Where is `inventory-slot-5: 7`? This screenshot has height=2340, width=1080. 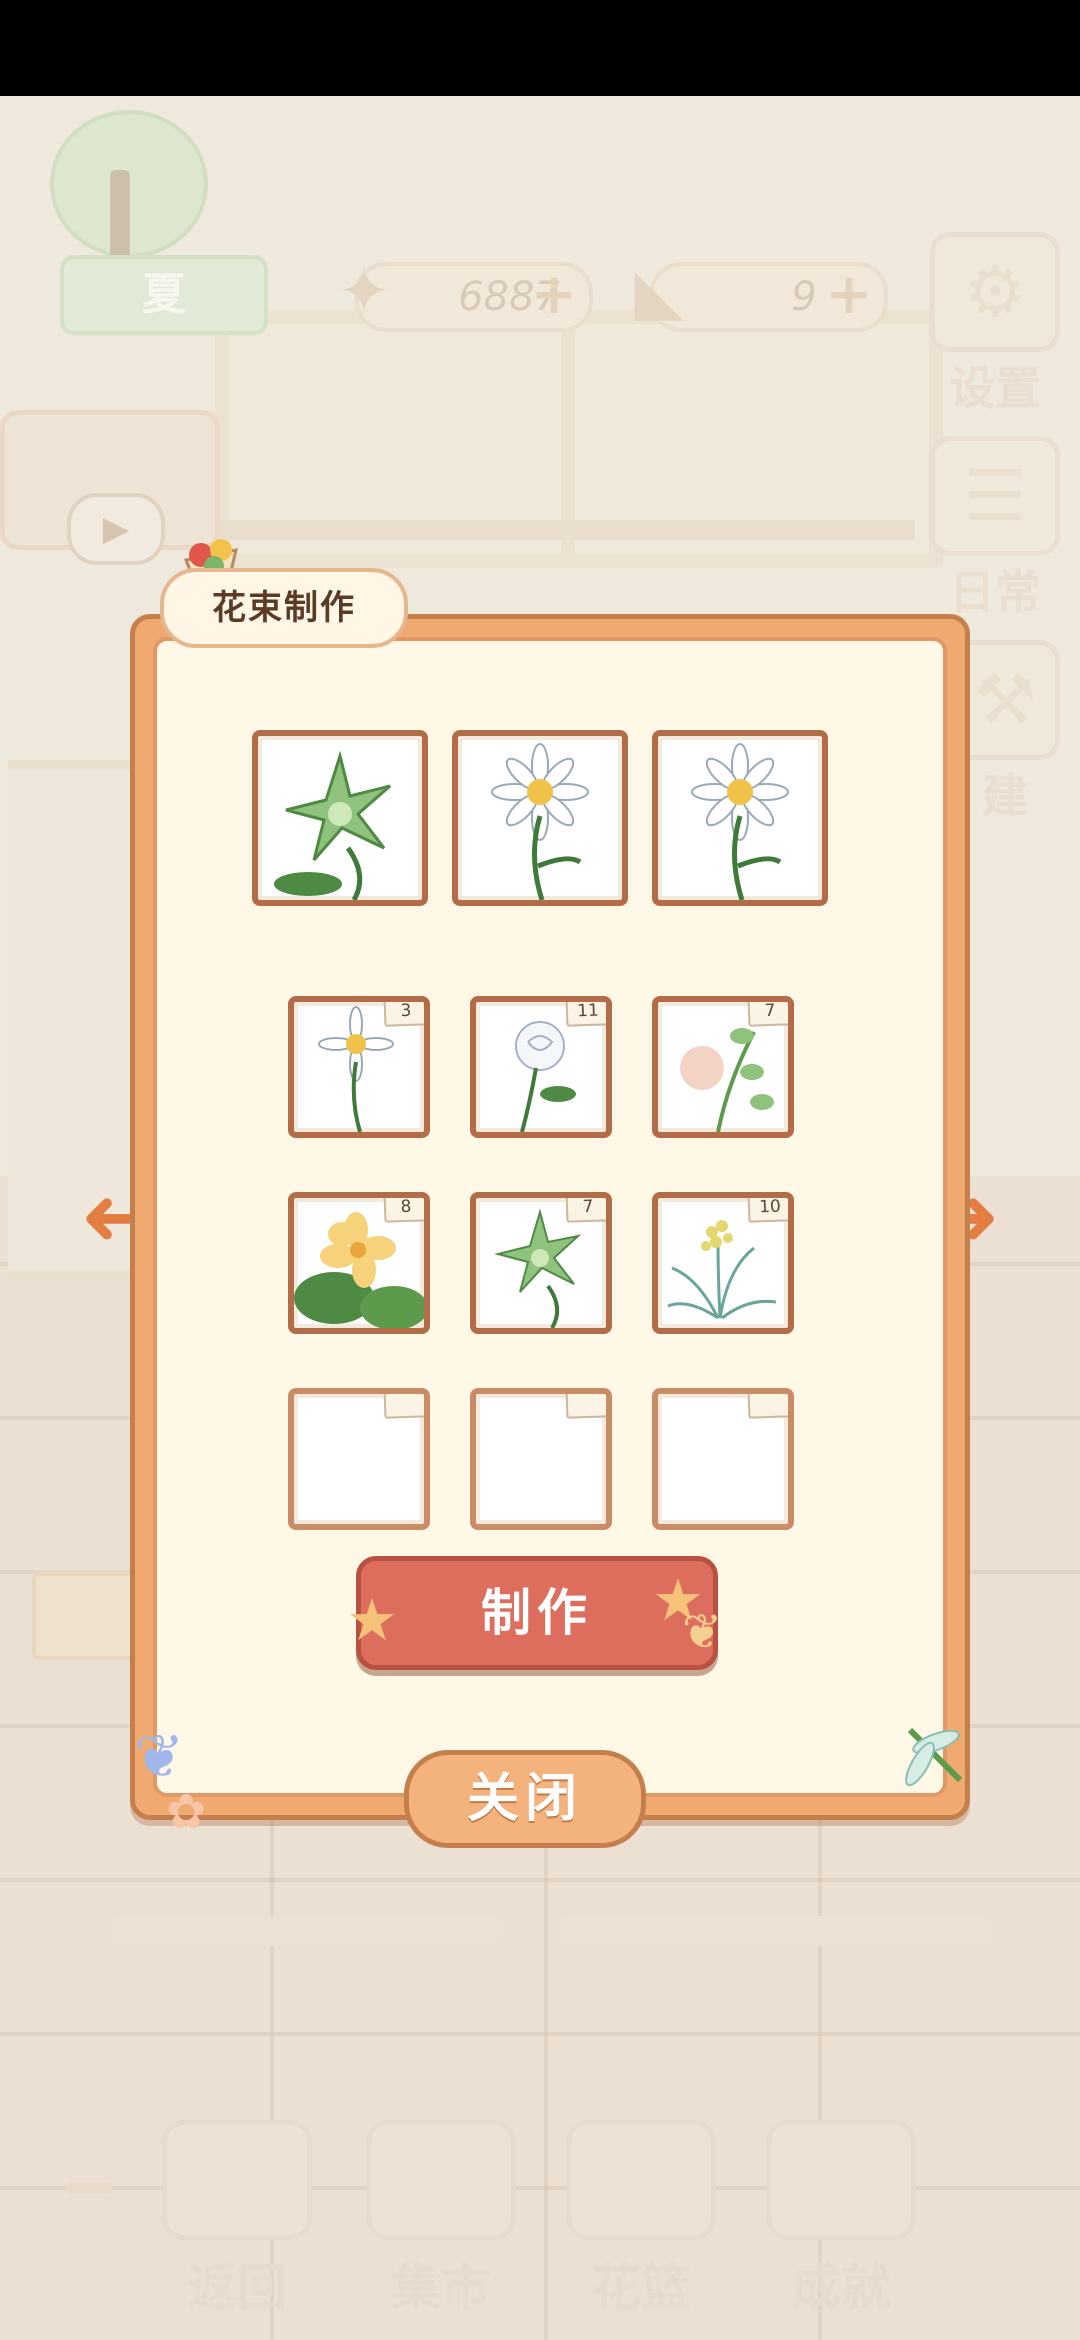 inventory-slot-5: 7 is located at coordinates (541, 1263).